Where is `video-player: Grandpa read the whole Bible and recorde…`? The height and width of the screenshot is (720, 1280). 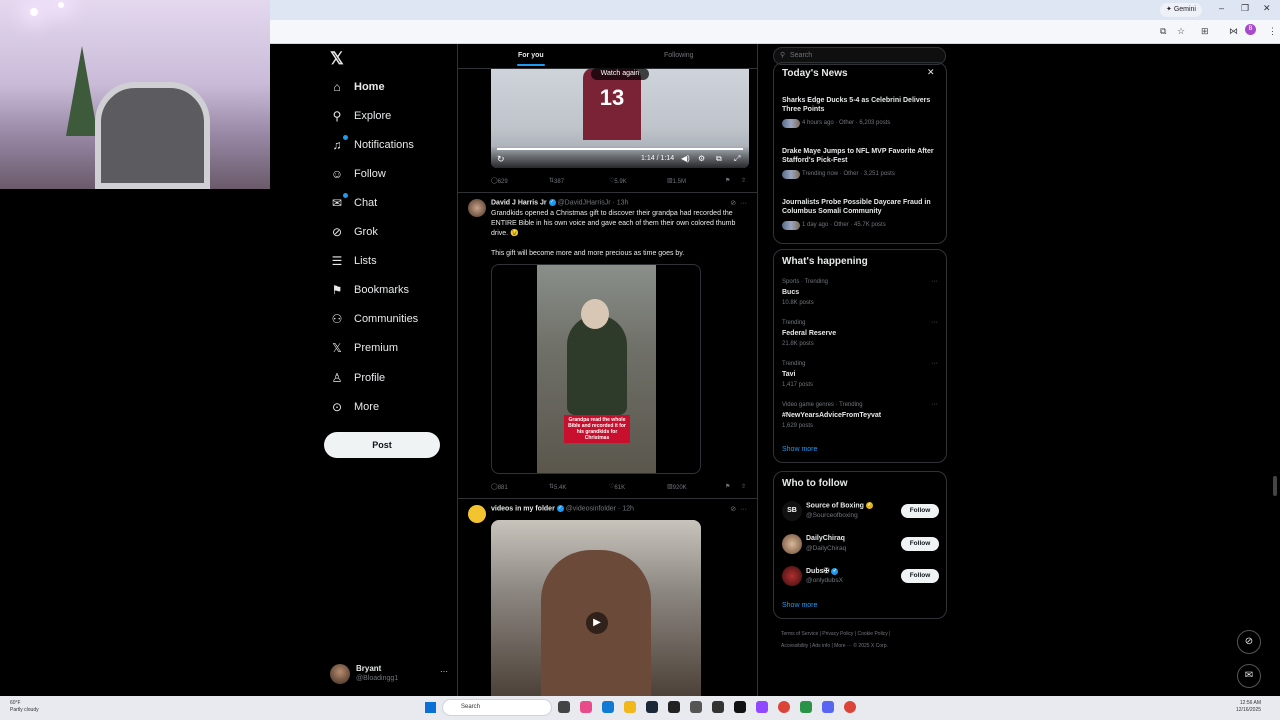
video-player: Grandpa read the whole Bible and recorde… is located at coordinates (596, 369).